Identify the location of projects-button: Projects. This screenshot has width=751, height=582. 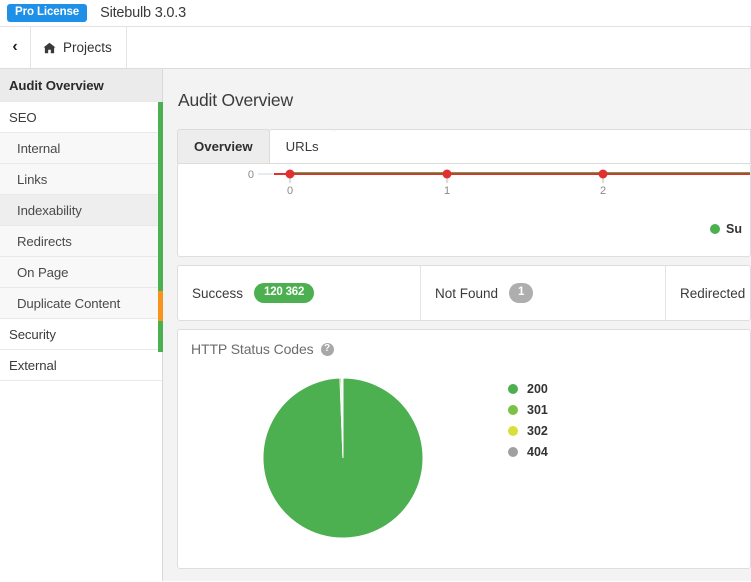
(79, 47).